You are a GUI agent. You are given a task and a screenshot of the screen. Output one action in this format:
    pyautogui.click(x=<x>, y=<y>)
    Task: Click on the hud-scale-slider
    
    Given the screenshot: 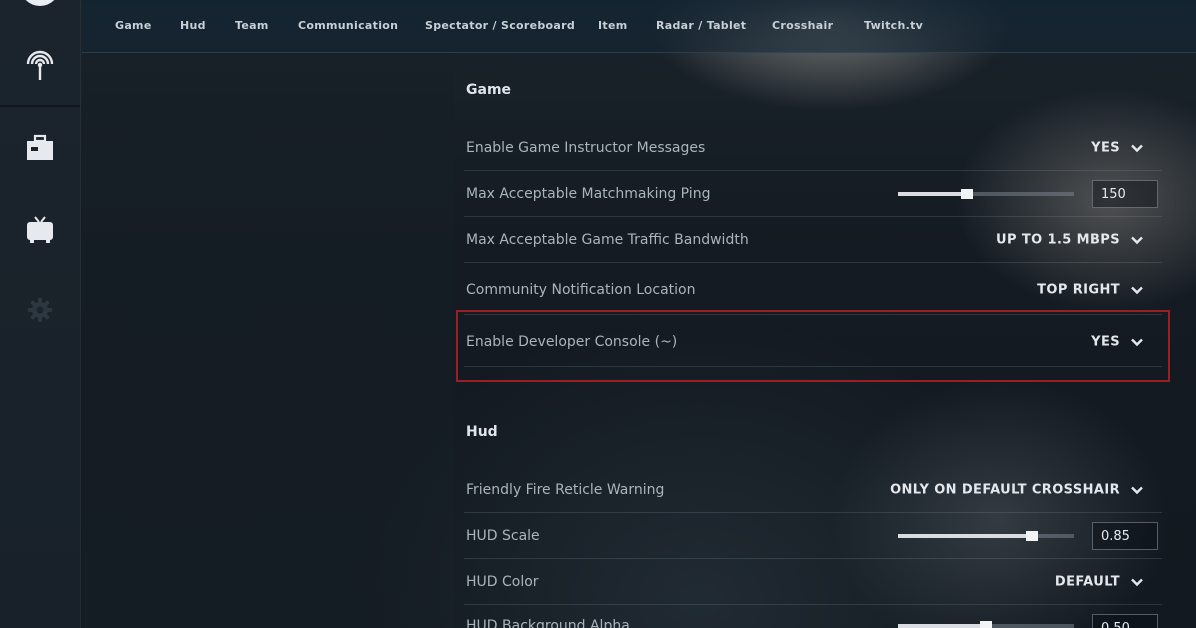 What is the action you would take?
    pyautogui.click(x=986, y=536)
    